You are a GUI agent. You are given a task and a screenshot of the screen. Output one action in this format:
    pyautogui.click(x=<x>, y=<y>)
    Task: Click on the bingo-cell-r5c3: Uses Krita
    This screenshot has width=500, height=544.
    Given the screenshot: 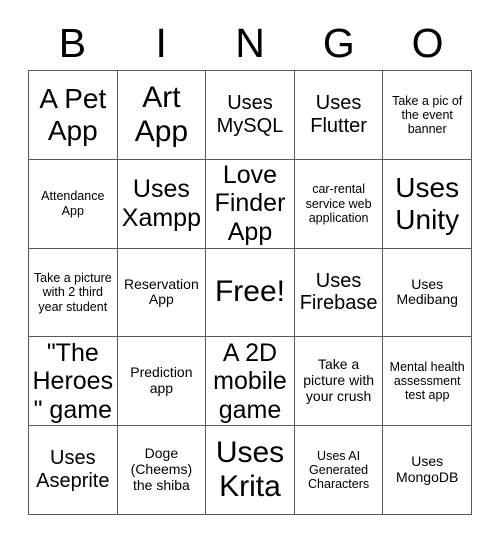 What is the action you would take?
    pyautogui.click(x=250, y=470)
    